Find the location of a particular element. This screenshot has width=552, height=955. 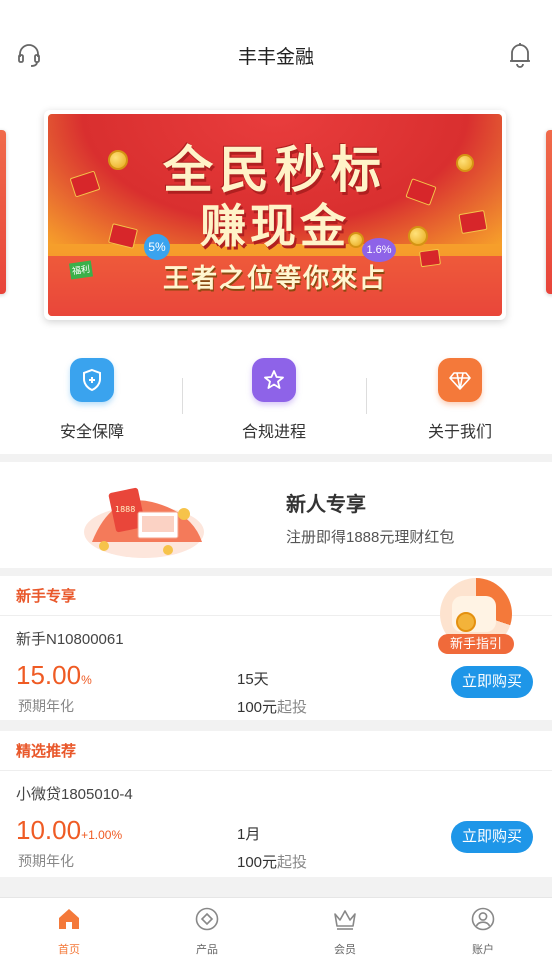

banner-subheadline: 赚现金 is located at coordinates (275, 226).